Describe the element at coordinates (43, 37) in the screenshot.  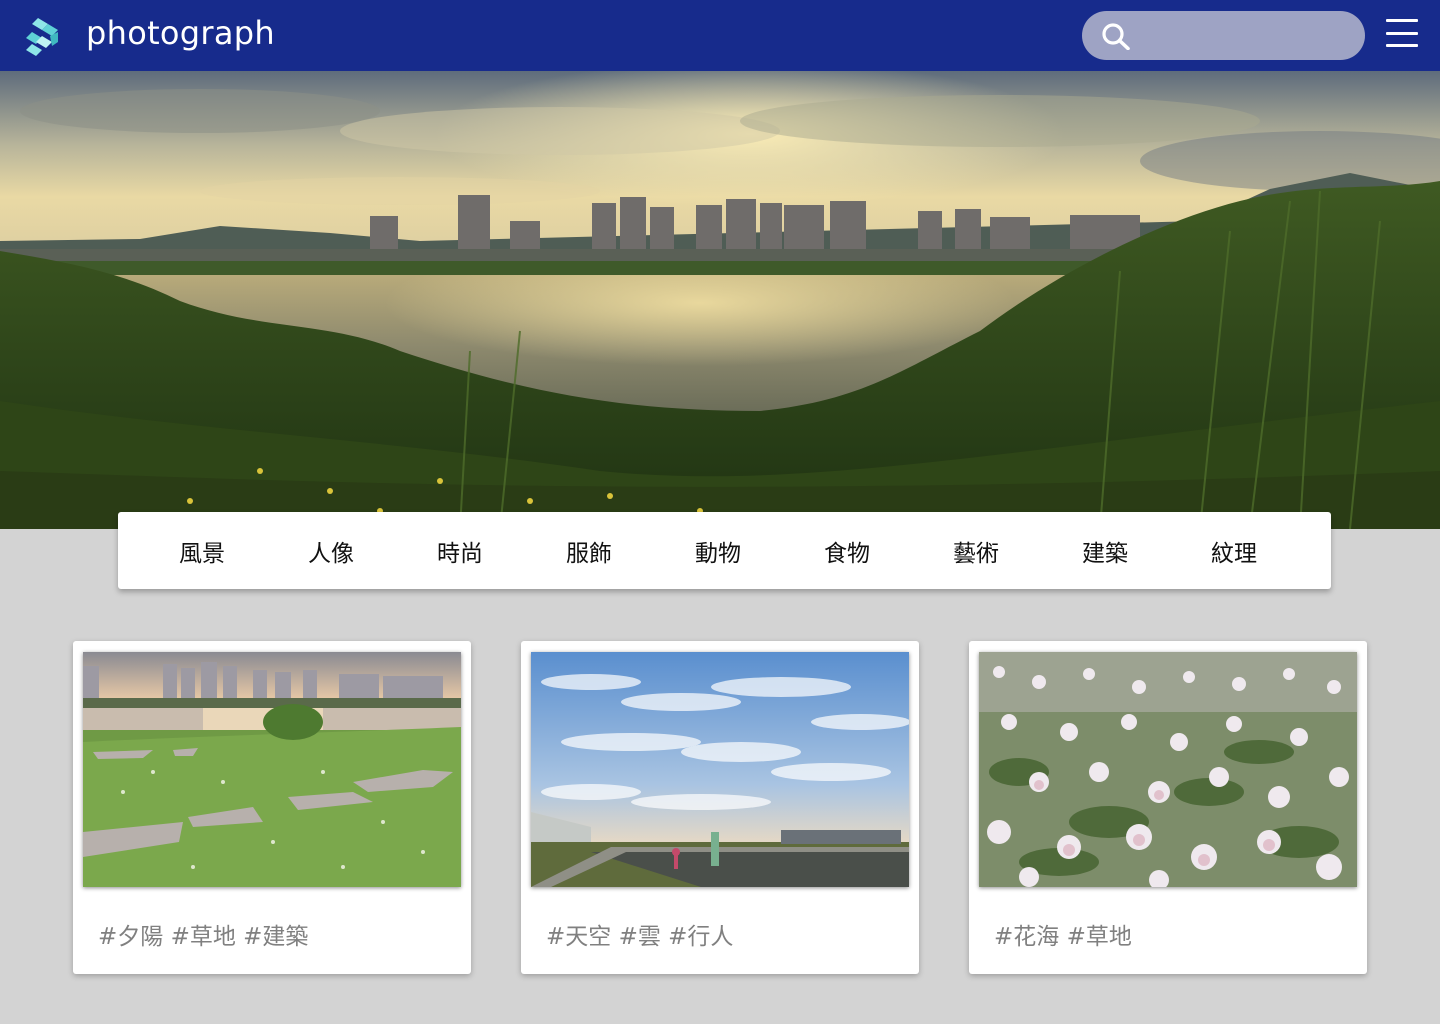
I see `brand-logo-icon` at that location.